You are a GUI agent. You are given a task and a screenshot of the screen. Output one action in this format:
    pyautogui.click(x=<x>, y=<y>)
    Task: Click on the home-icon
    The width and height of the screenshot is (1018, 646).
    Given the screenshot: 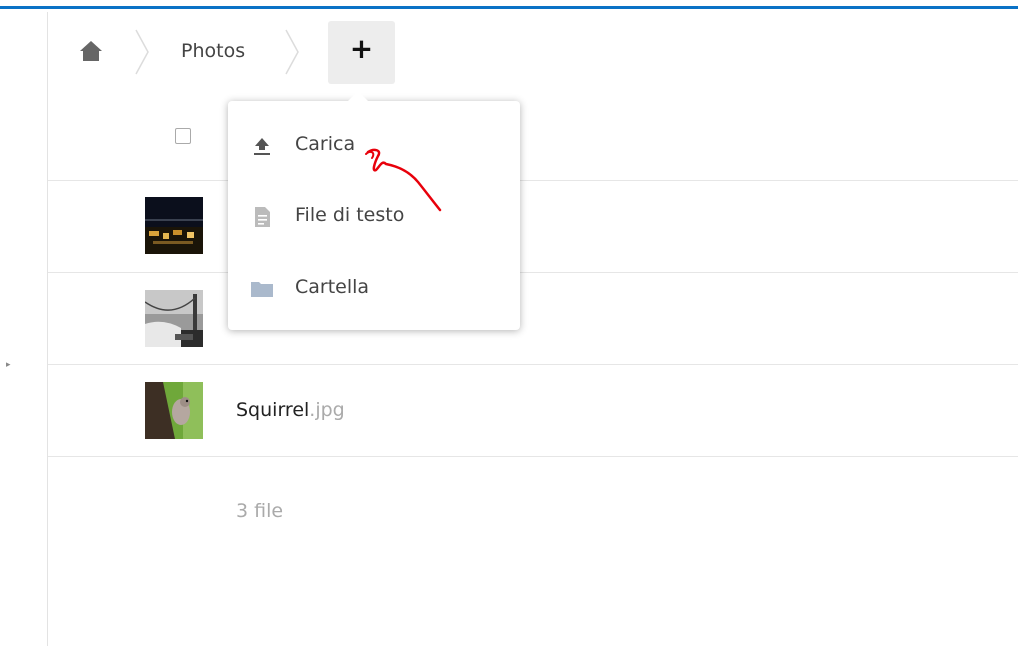 What is the action you would take?
    pyautogui.click(x=91, y=51)
    